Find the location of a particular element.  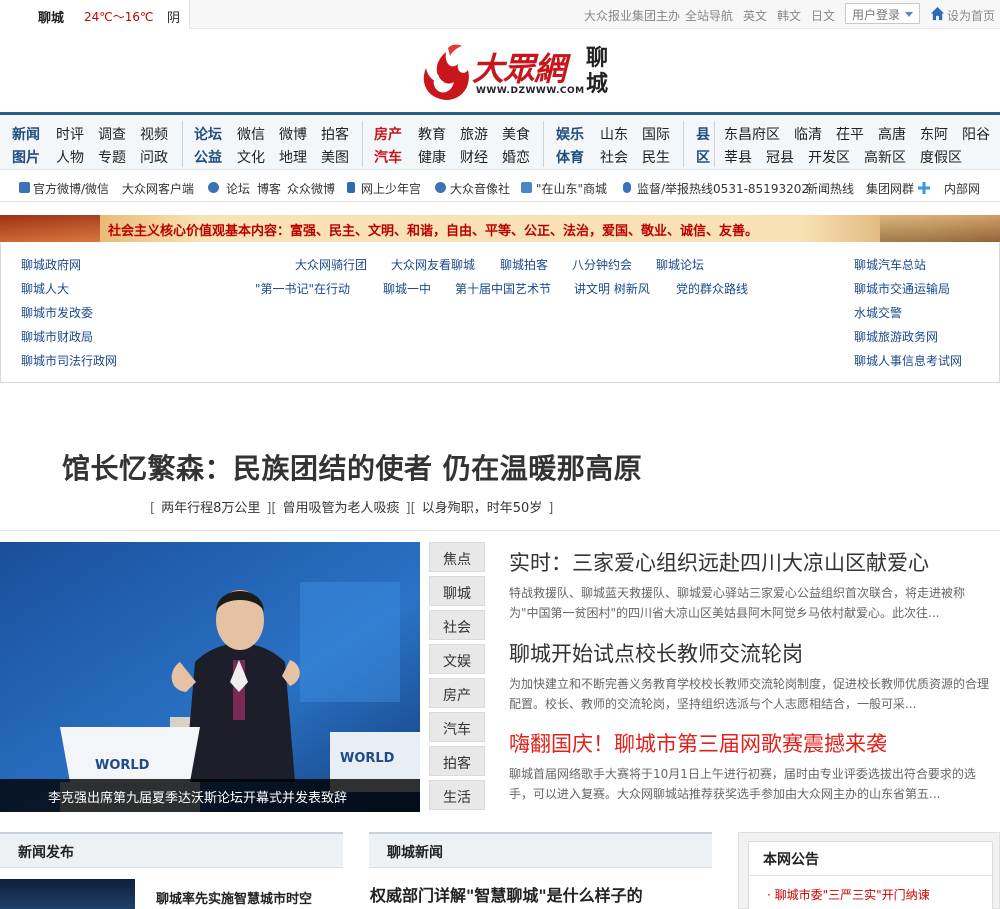

tab-paike: 拍客 is located at coordinates (457, 761).